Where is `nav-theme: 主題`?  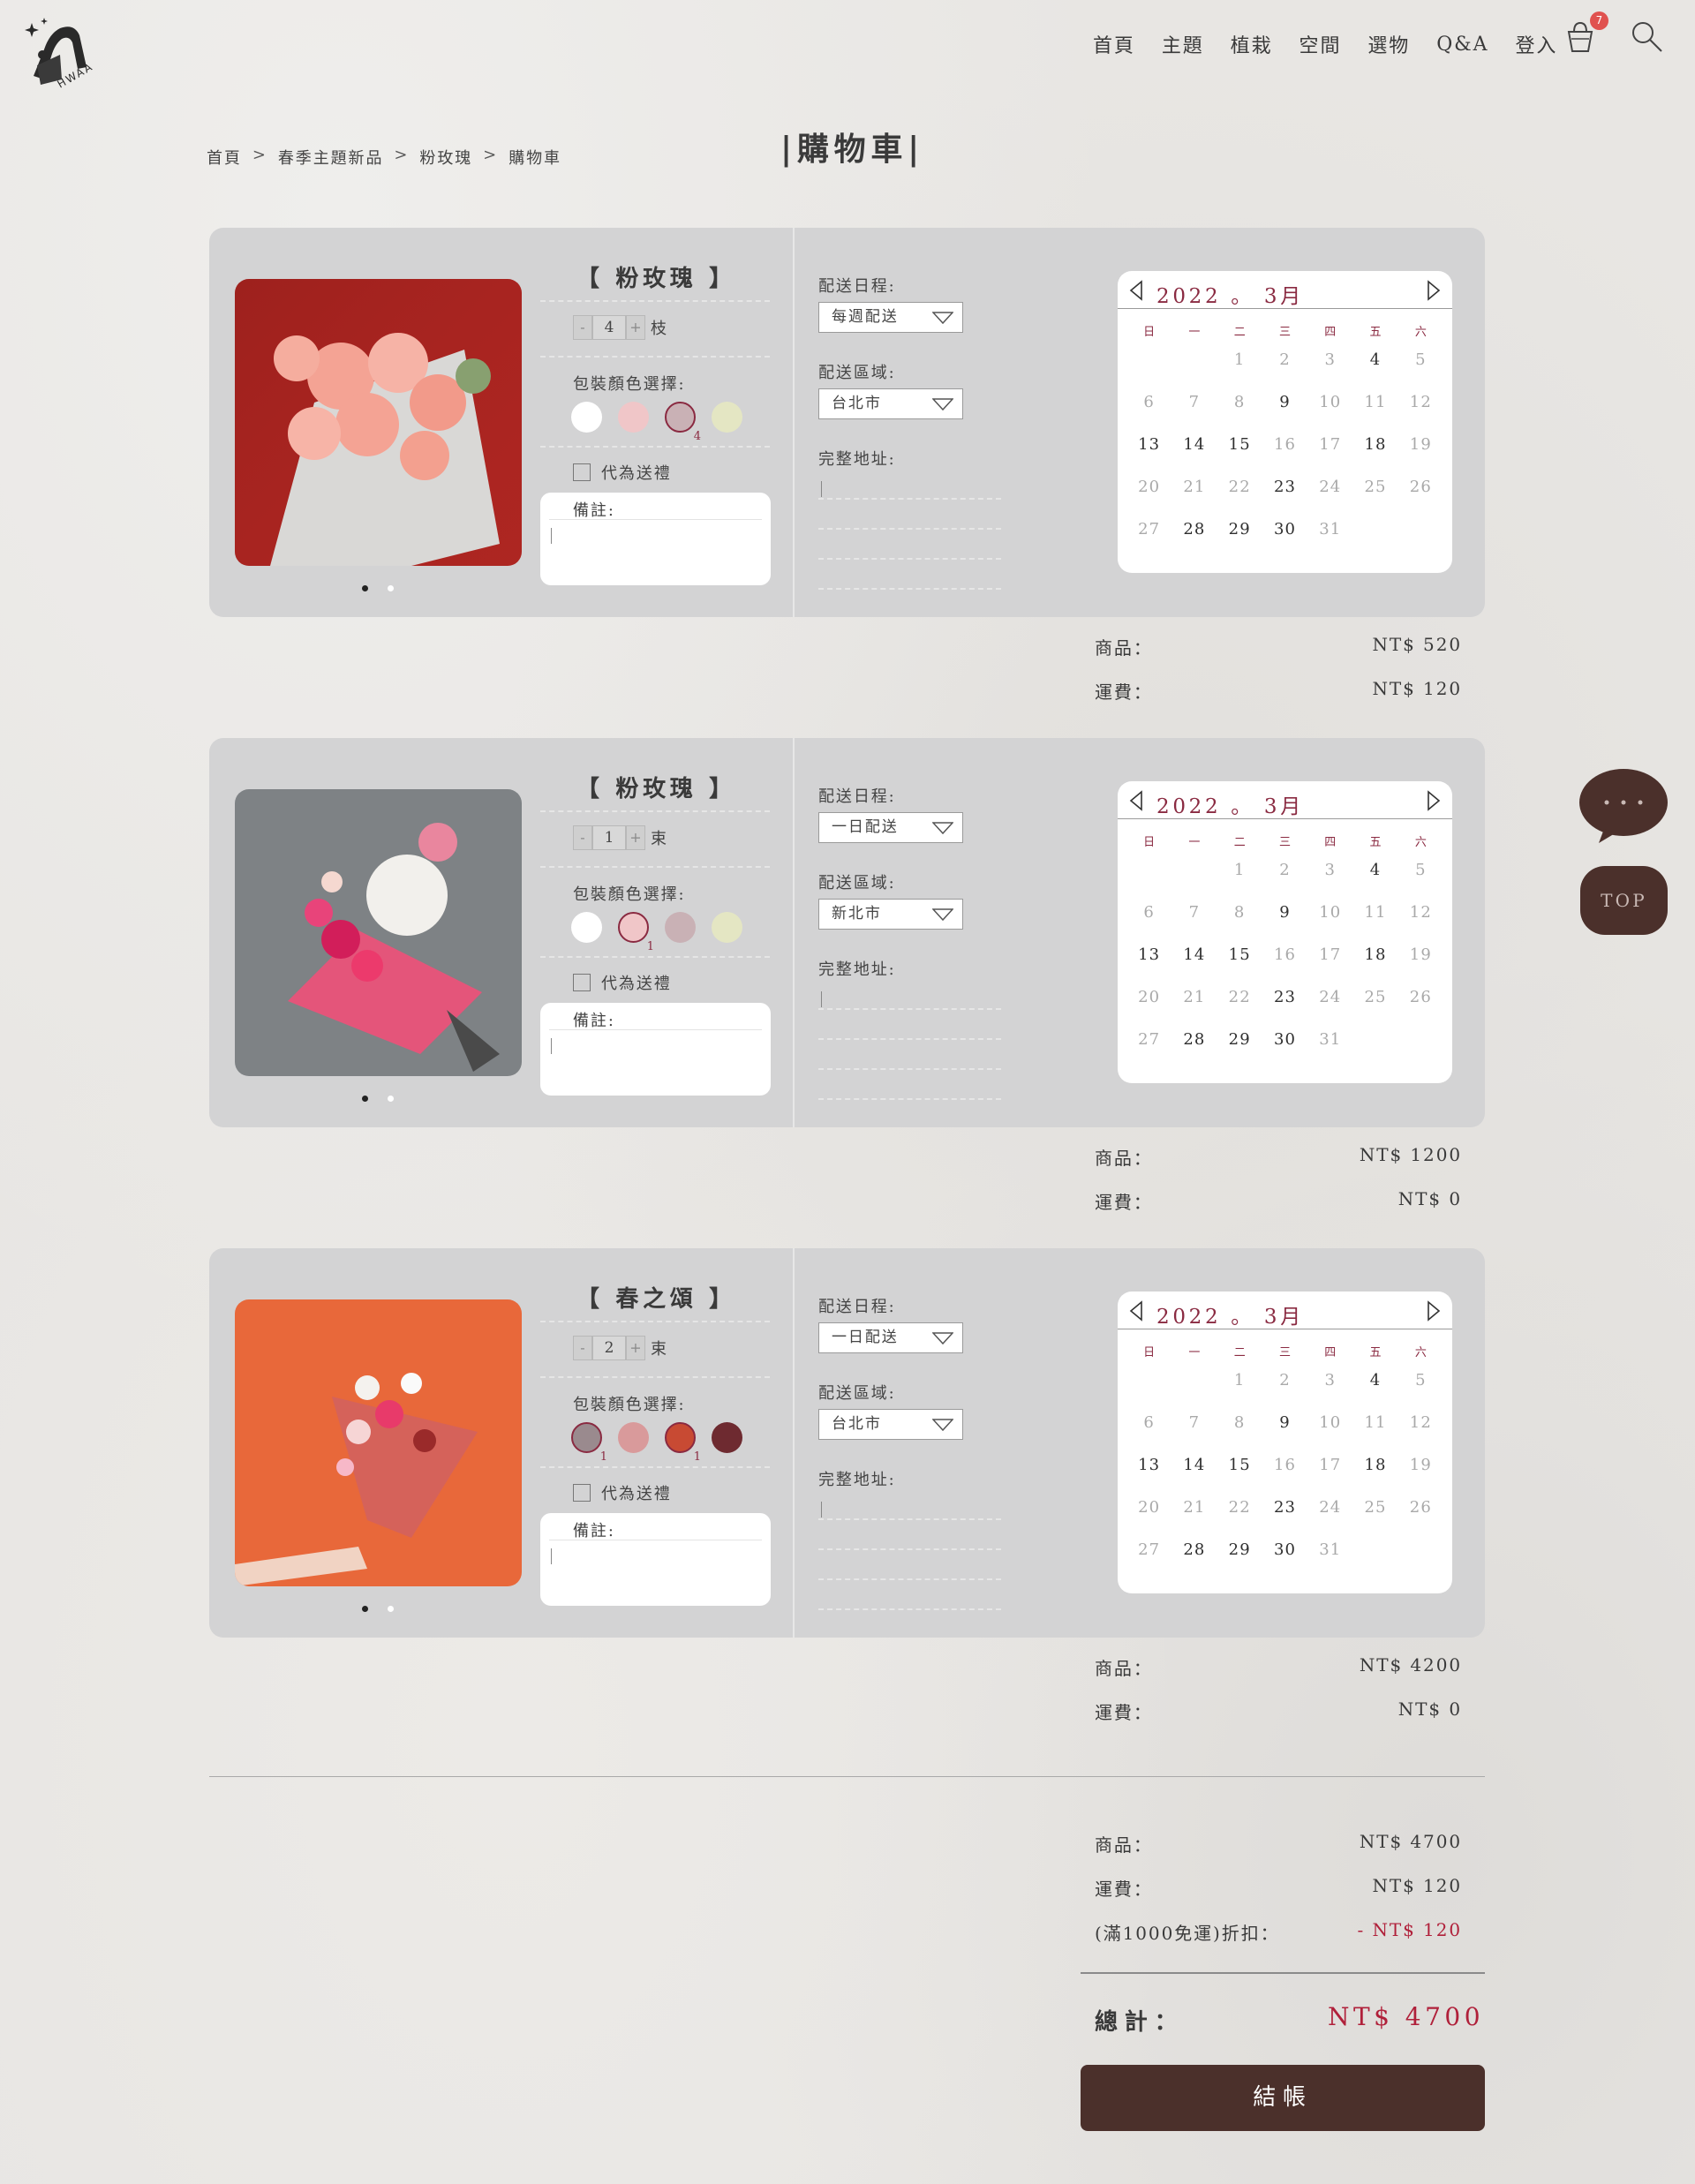 nav-theme: 主題 is located at coordinates (1183, 44).